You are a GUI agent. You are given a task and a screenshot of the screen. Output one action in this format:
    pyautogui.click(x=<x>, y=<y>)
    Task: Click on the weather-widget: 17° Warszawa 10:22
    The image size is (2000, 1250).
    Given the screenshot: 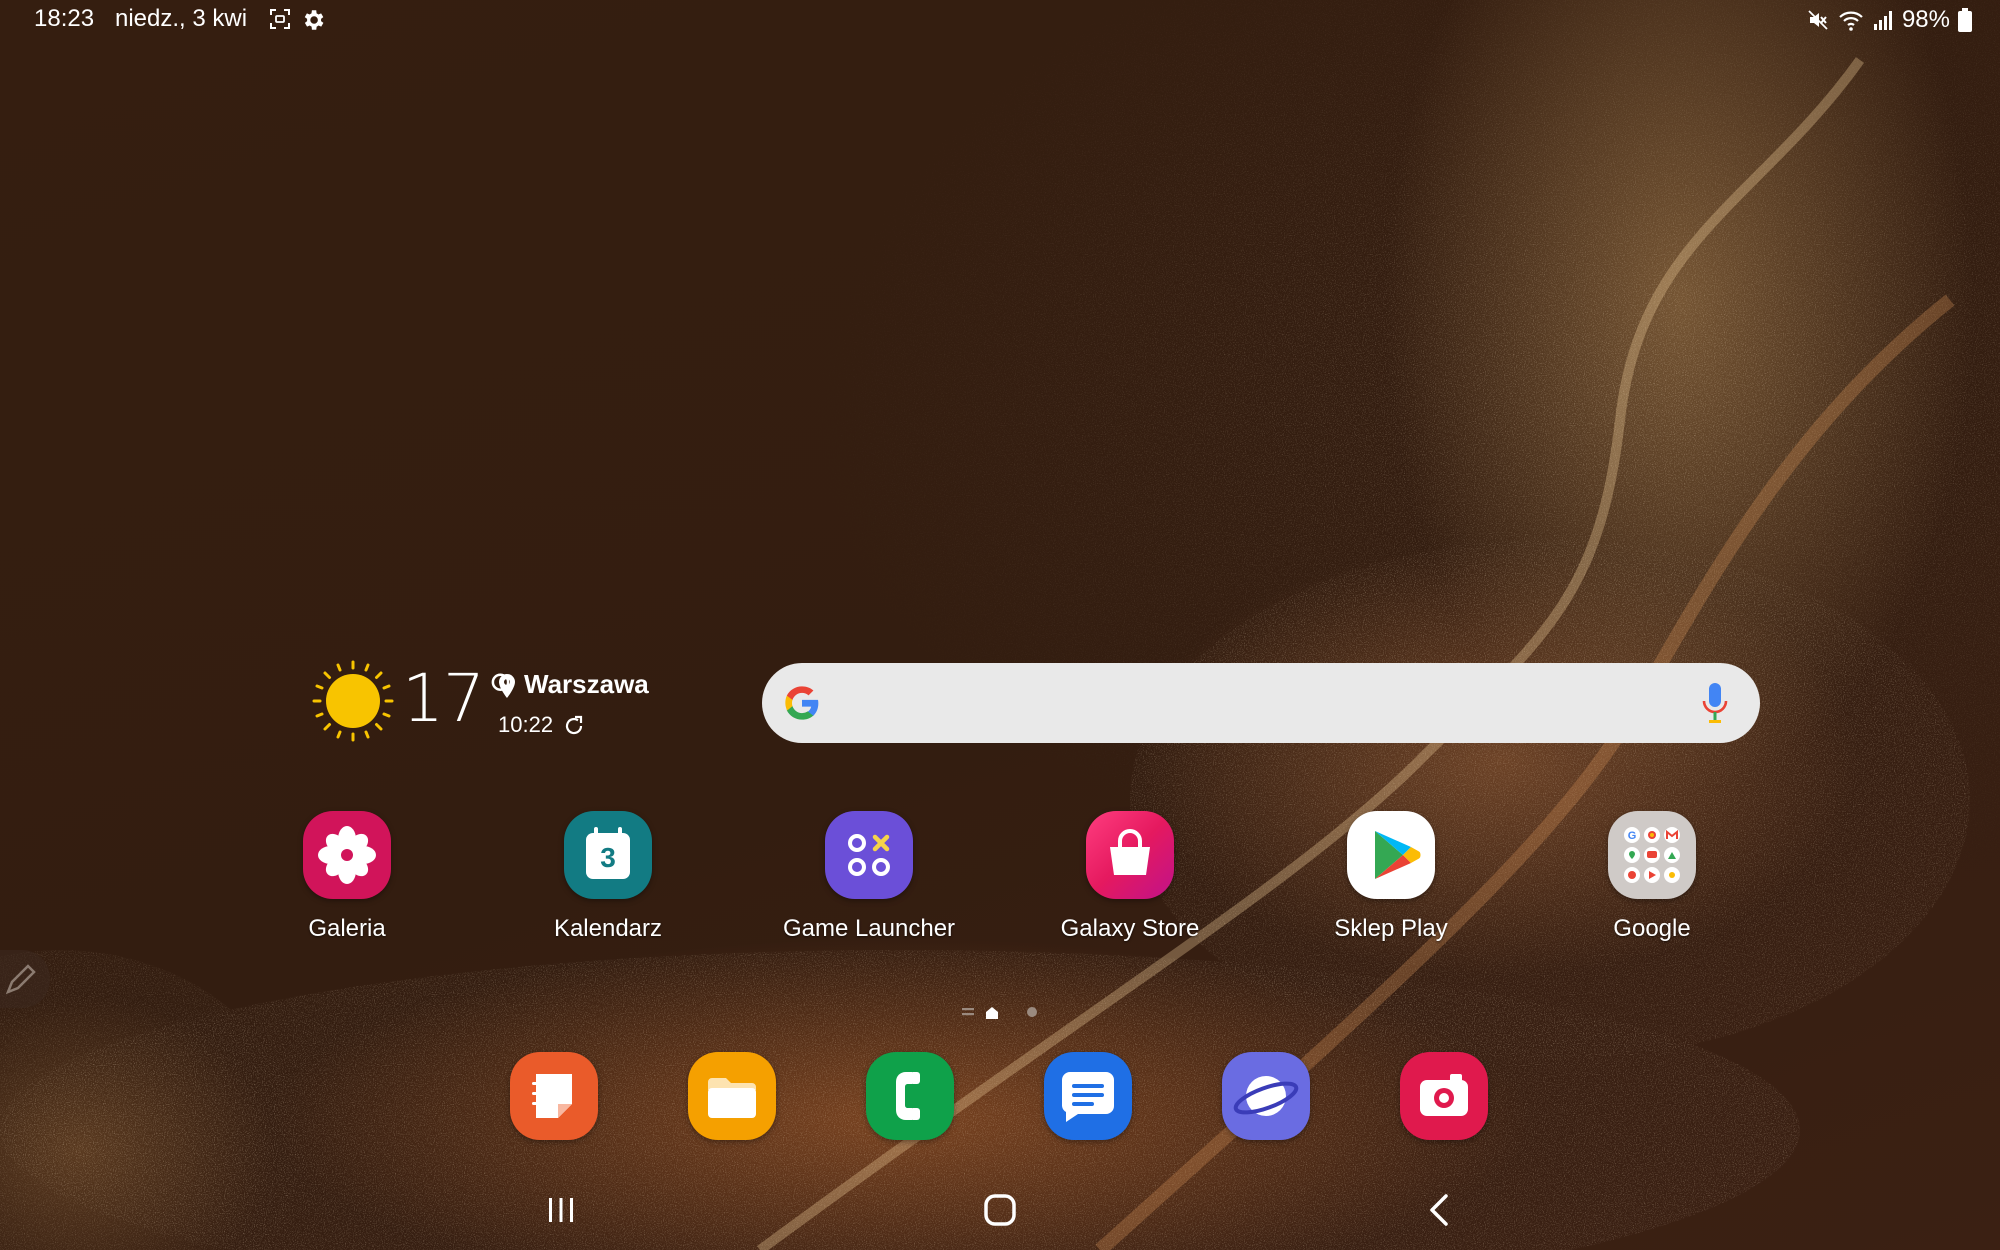 What is the action you would take?
    pyautogui.click(x=492, y=705)
    